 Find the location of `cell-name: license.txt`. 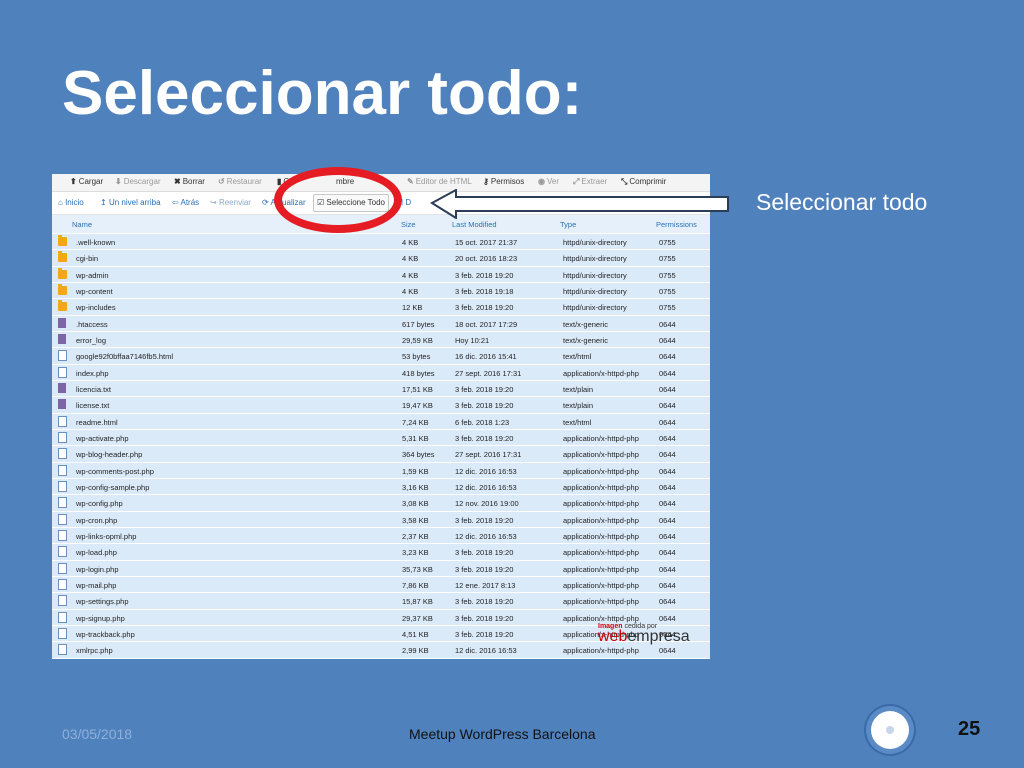

cell-name: license.txt is located at coordinates (93, 406).